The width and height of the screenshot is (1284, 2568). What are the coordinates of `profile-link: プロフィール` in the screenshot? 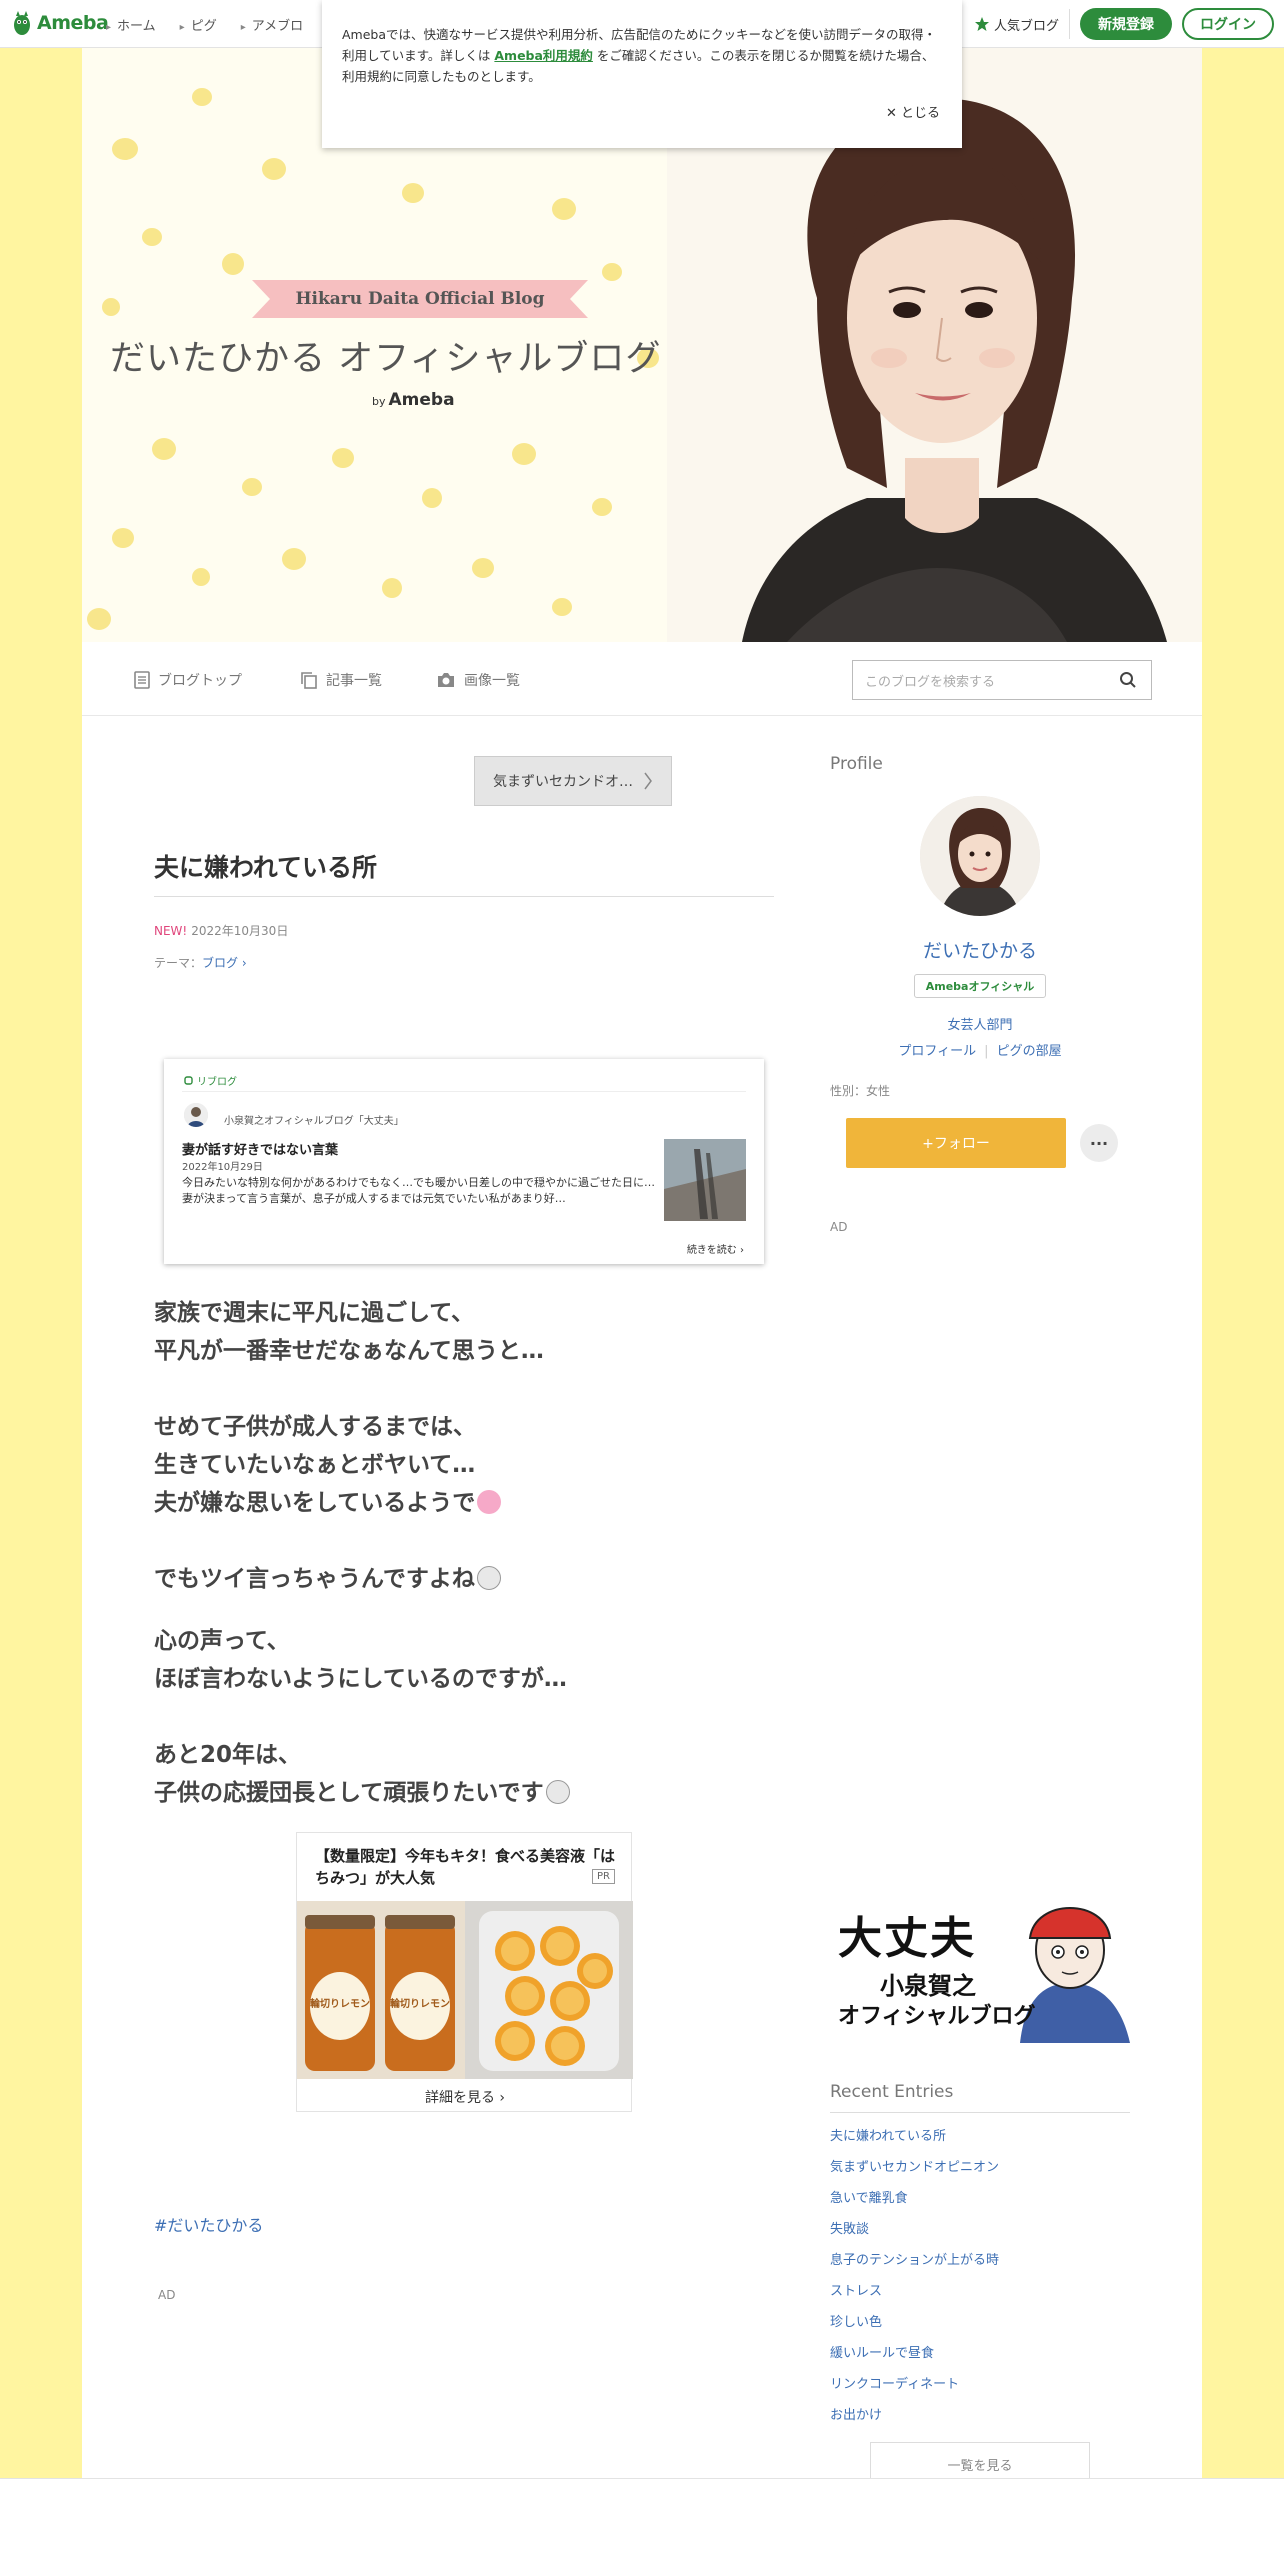 It's located at (937, 1051).